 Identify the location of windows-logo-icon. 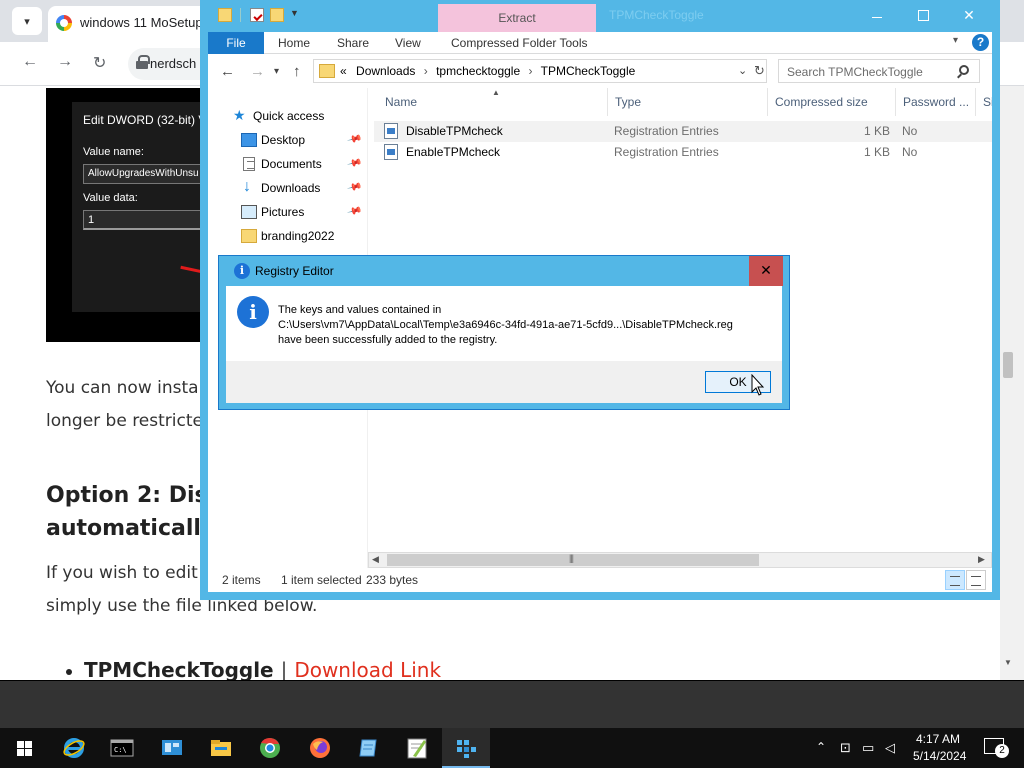
(20, 744).